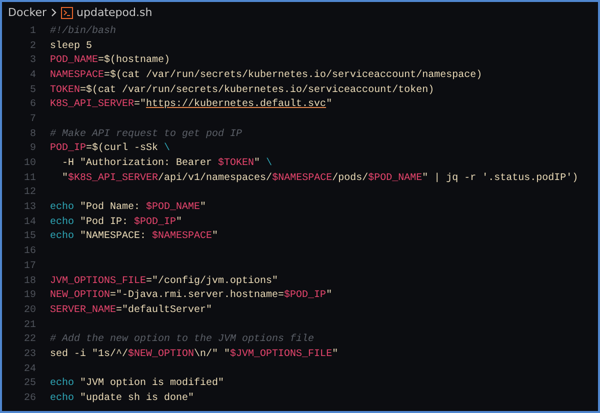  What do you see at coordinates (53, 12) in the screenshot?
I see `chevron-right-icon` at bounding box center [53, 12].